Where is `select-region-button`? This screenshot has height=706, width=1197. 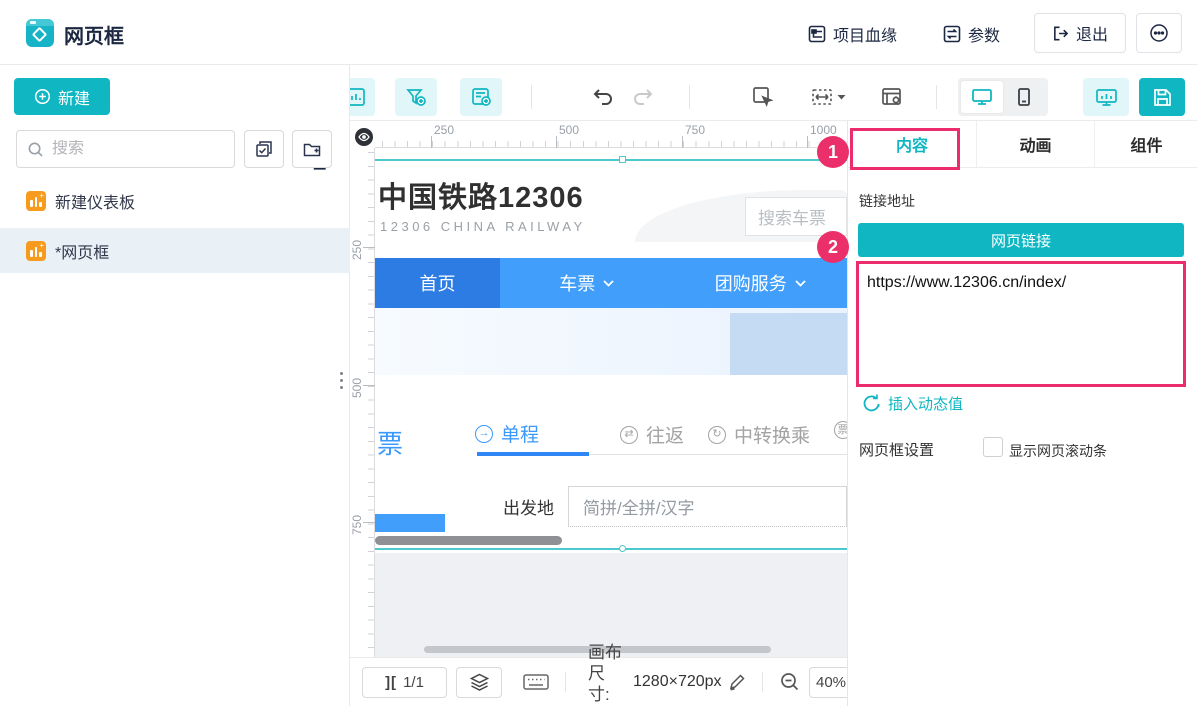 select-region-button is located at coordinates (763, 97).